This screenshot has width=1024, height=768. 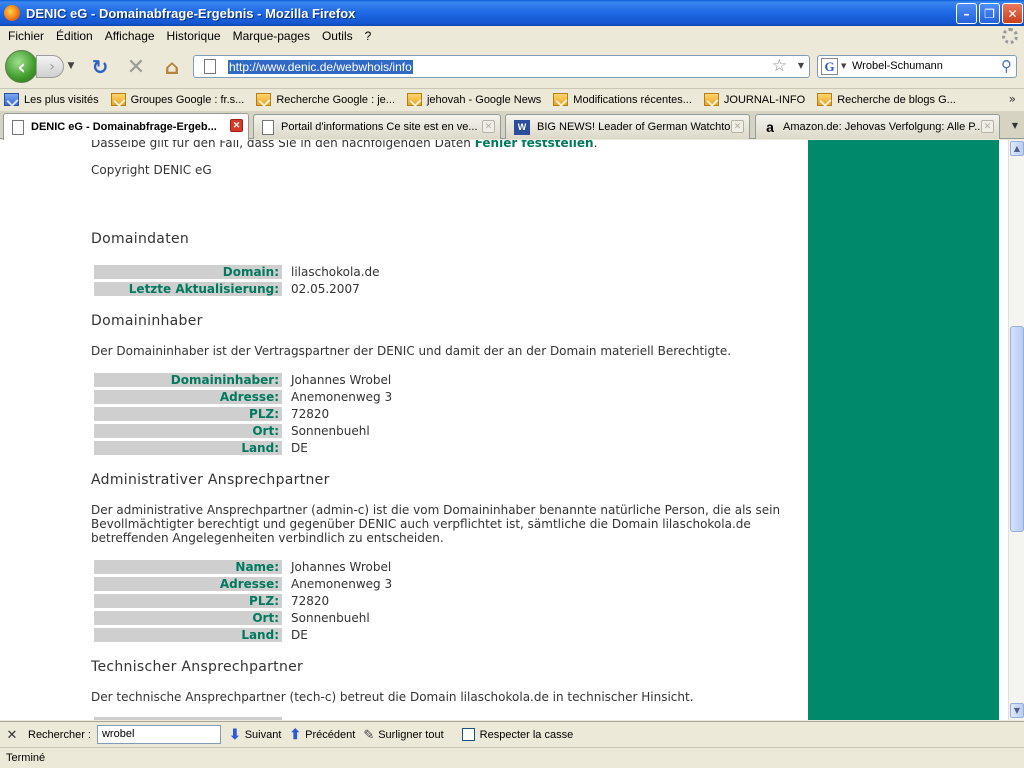 What do you see at coordinates (136, 67) in the screenshot?
I see `stop-icon: ✕` at bounding box center [136, 67].